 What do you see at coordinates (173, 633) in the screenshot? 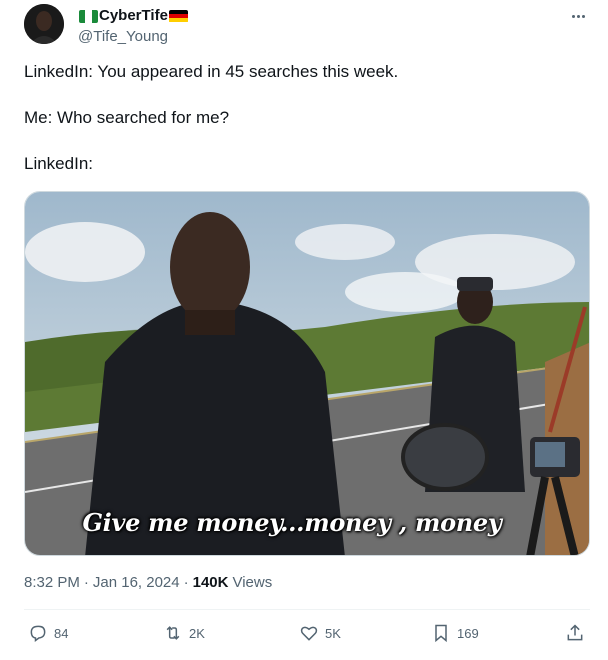
I see `retweet-icon` at bounding box center [173, 633].